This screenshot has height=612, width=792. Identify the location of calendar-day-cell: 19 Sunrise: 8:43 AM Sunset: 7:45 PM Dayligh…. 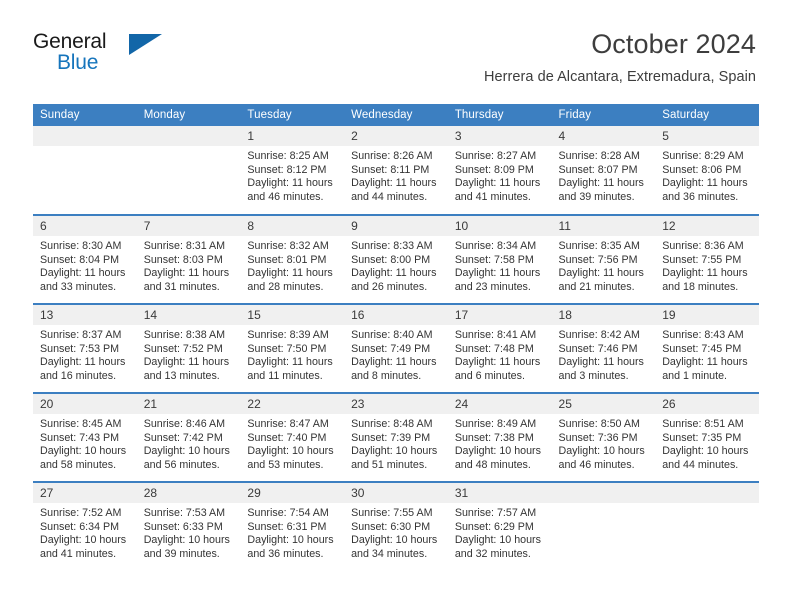
(707, 348).